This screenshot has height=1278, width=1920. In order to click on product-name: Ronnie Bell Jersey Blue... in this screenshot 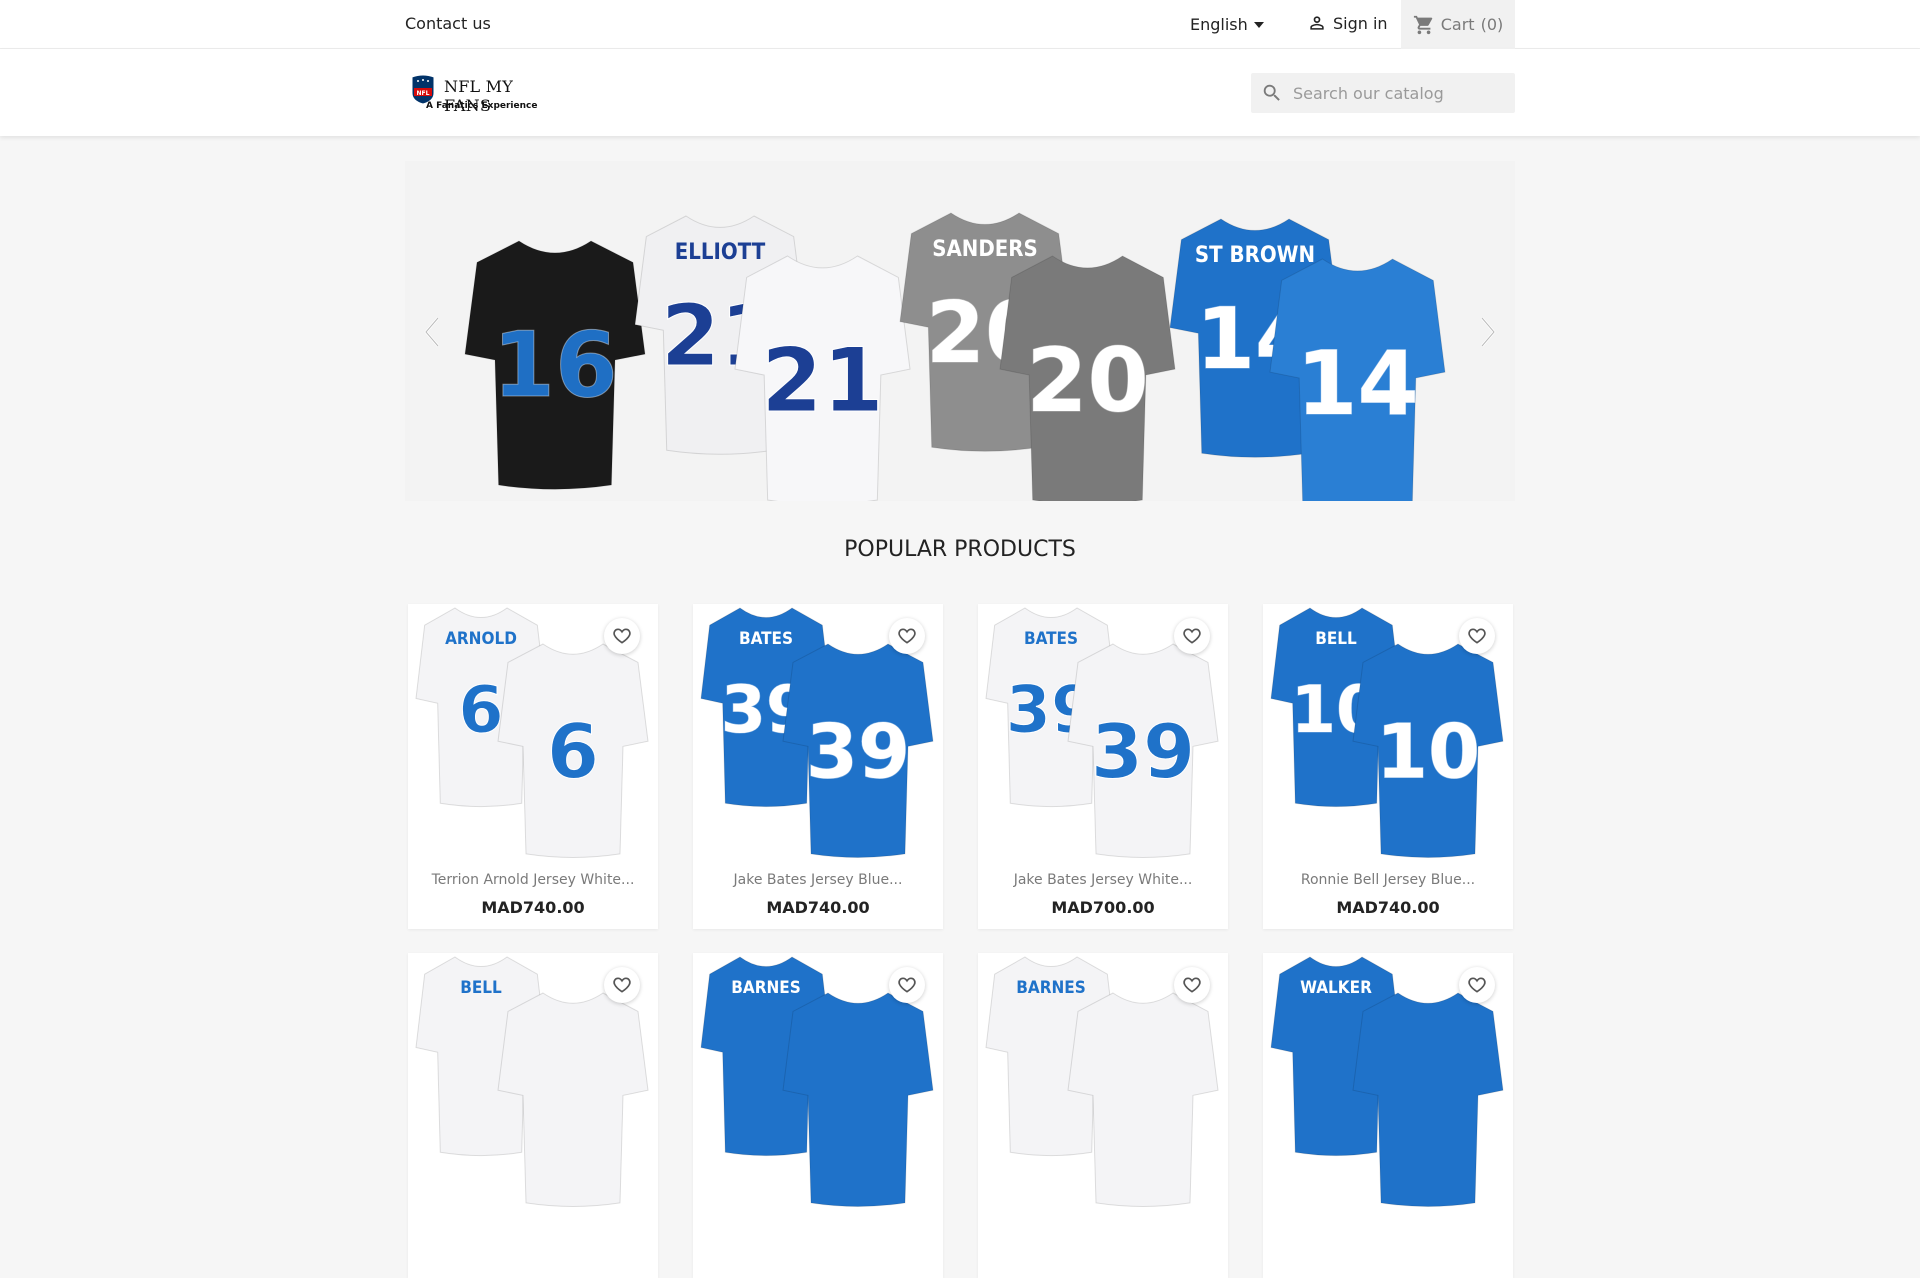, I will do `click(1388, 880)`.